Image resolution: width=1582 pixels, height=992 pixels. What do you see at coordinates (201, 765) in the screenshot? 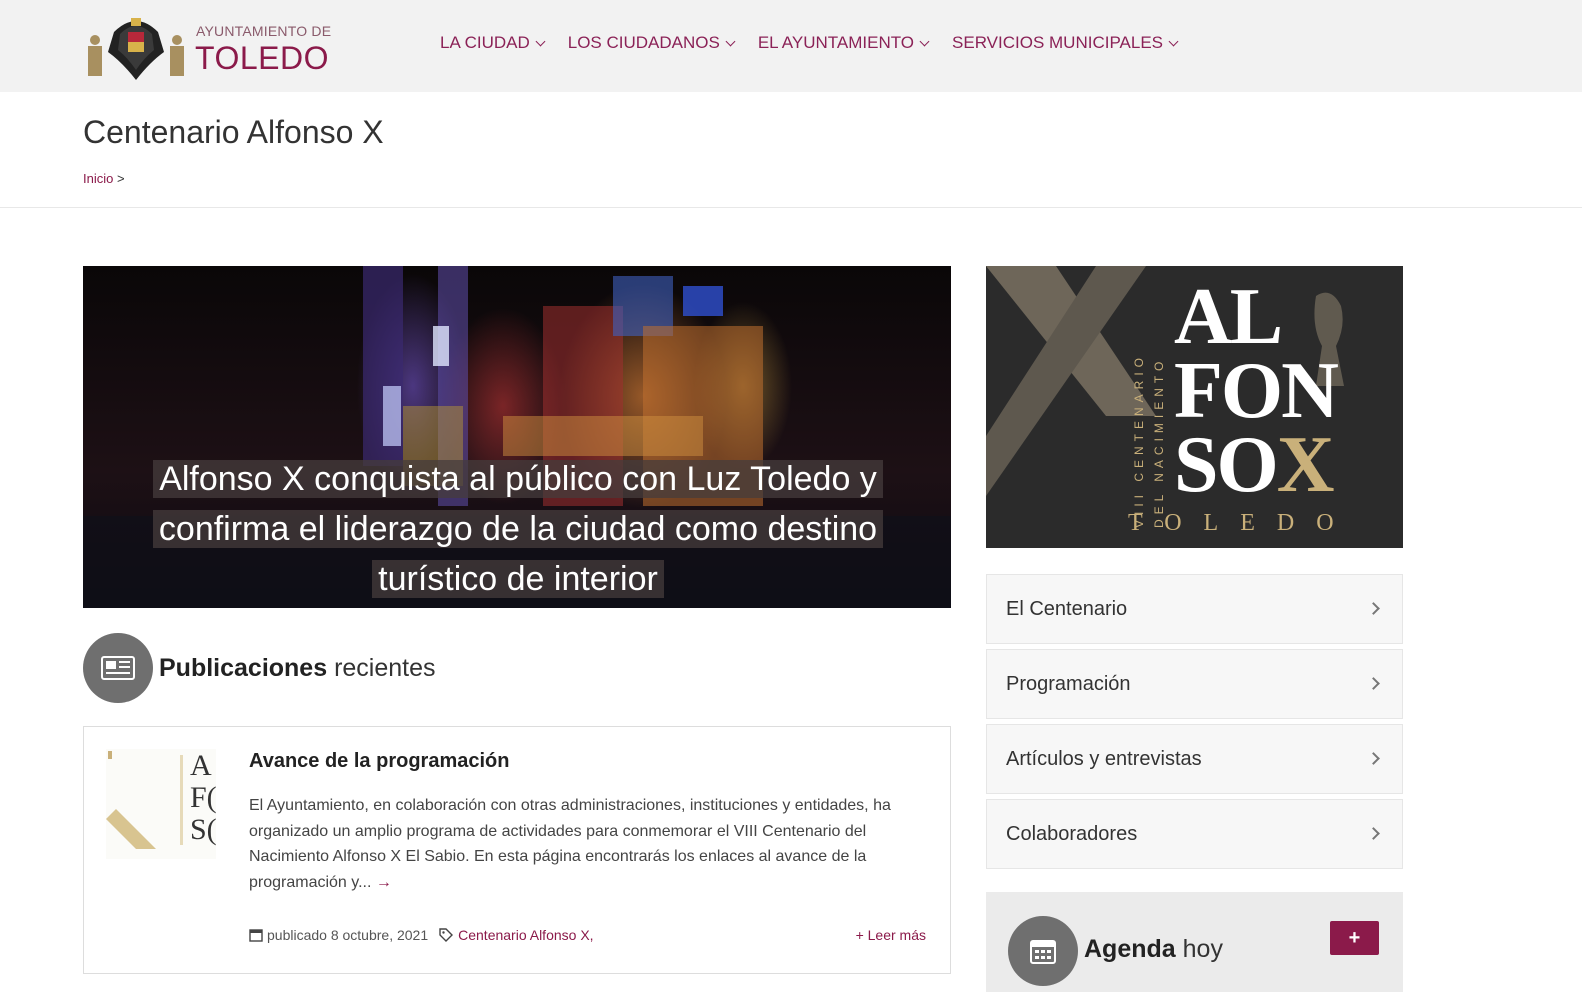
I see `thumbnail-letter: A` at bounding box center [201, 765].